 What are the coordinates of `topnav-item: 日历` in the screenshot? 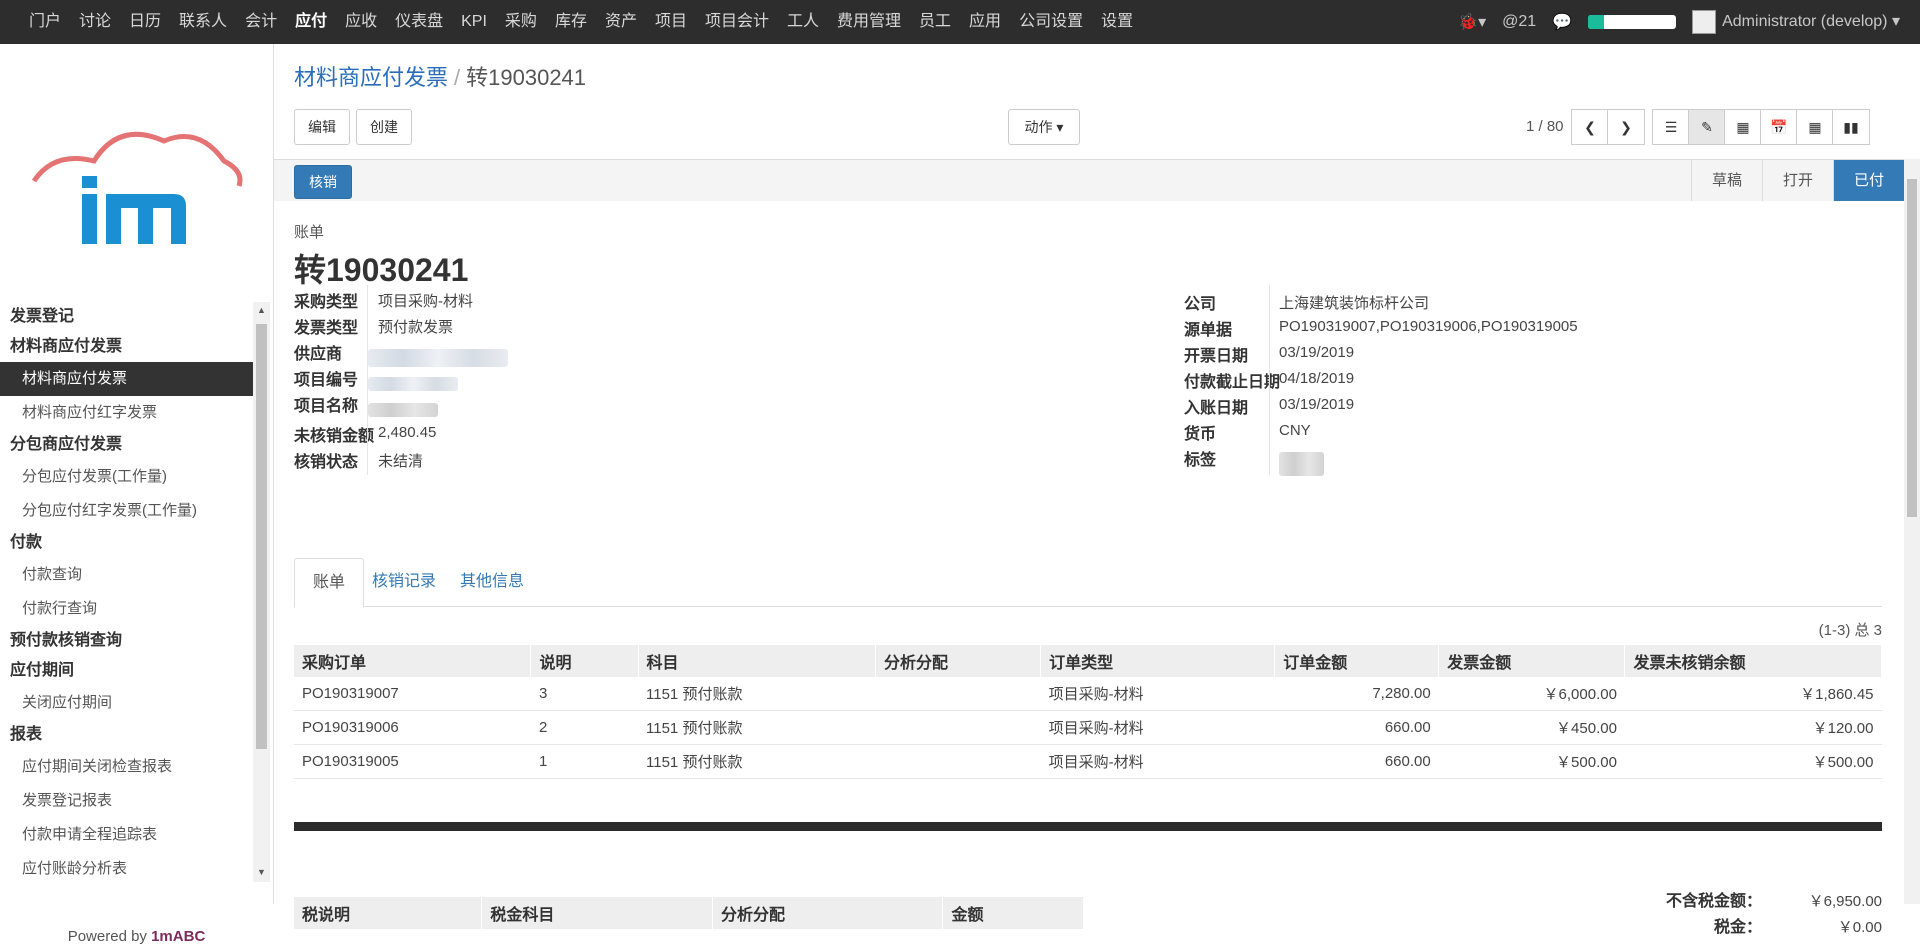 It's located at (145, 22).